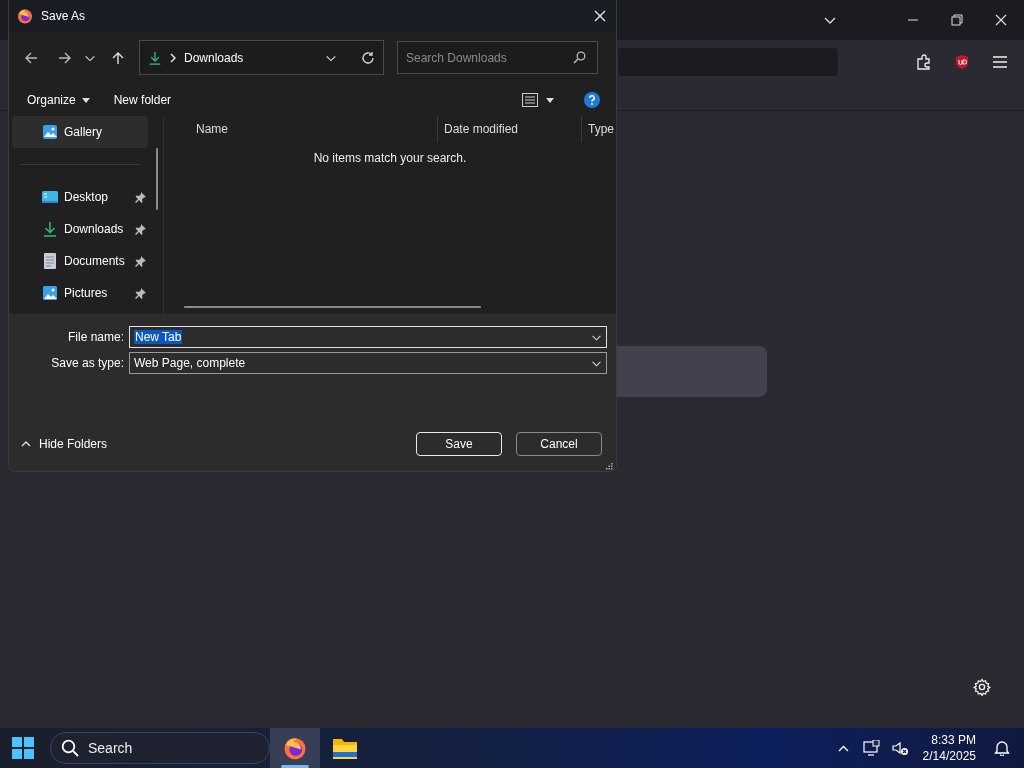 This screenshot has width=1024, height=768. What do you see at coordinates (301, 129) in the screenshot?
I see `column-header: Name` at bounding box center [301, 129].